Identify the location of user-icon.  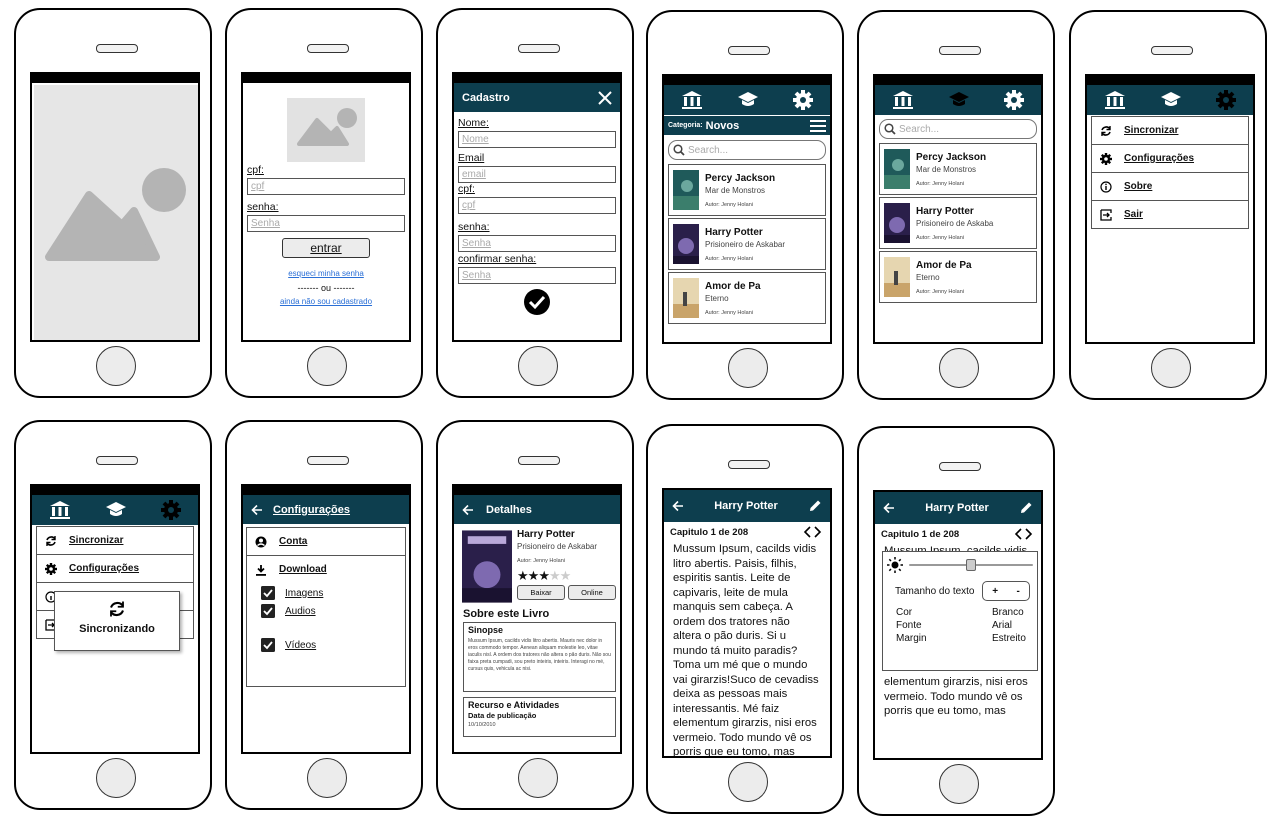
(261, 541).